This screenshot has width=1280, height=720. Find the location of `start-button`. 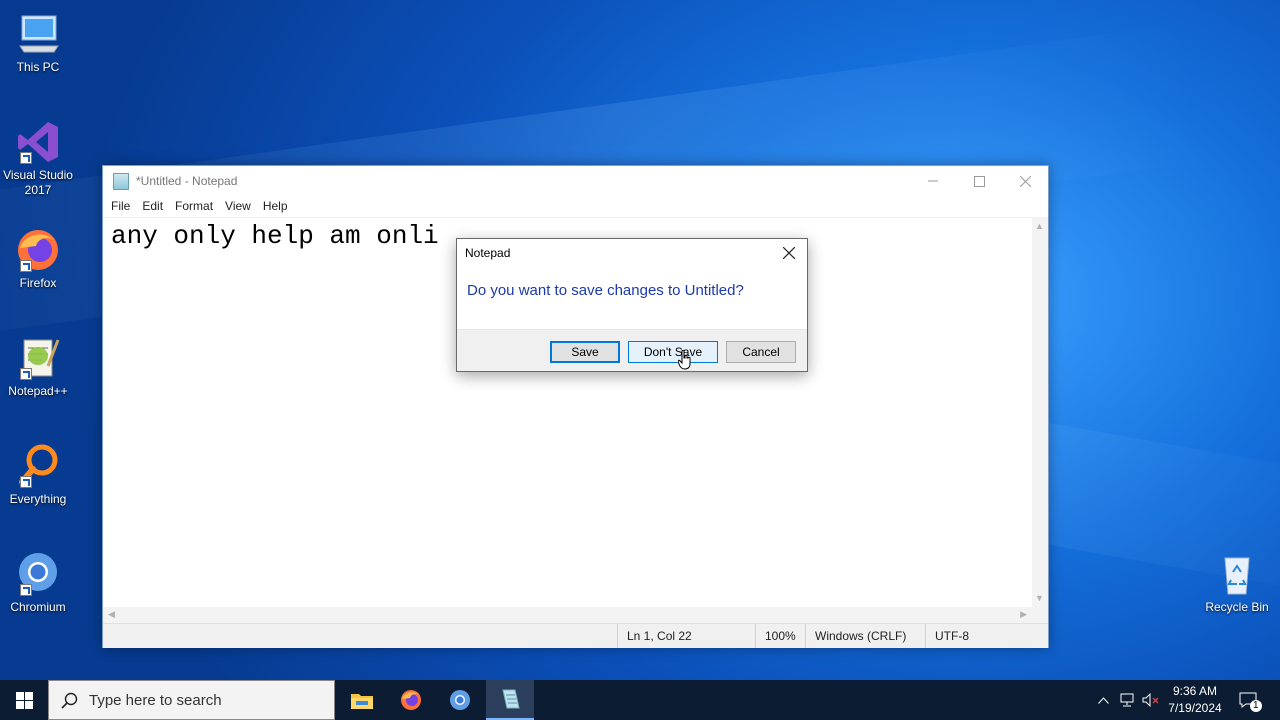

start-button is located at coordinates (24, 700).